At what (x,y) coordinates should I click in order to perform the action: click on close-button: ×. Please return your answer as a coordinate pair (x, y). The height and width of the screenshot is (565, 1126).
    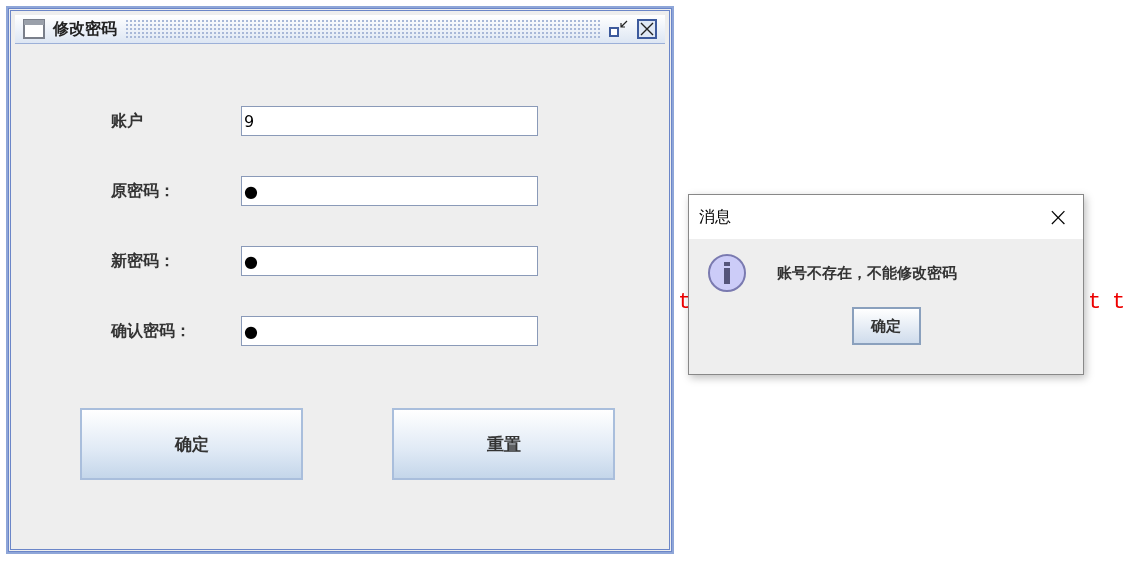
    Looking at the image, I should click on (1058, 217).